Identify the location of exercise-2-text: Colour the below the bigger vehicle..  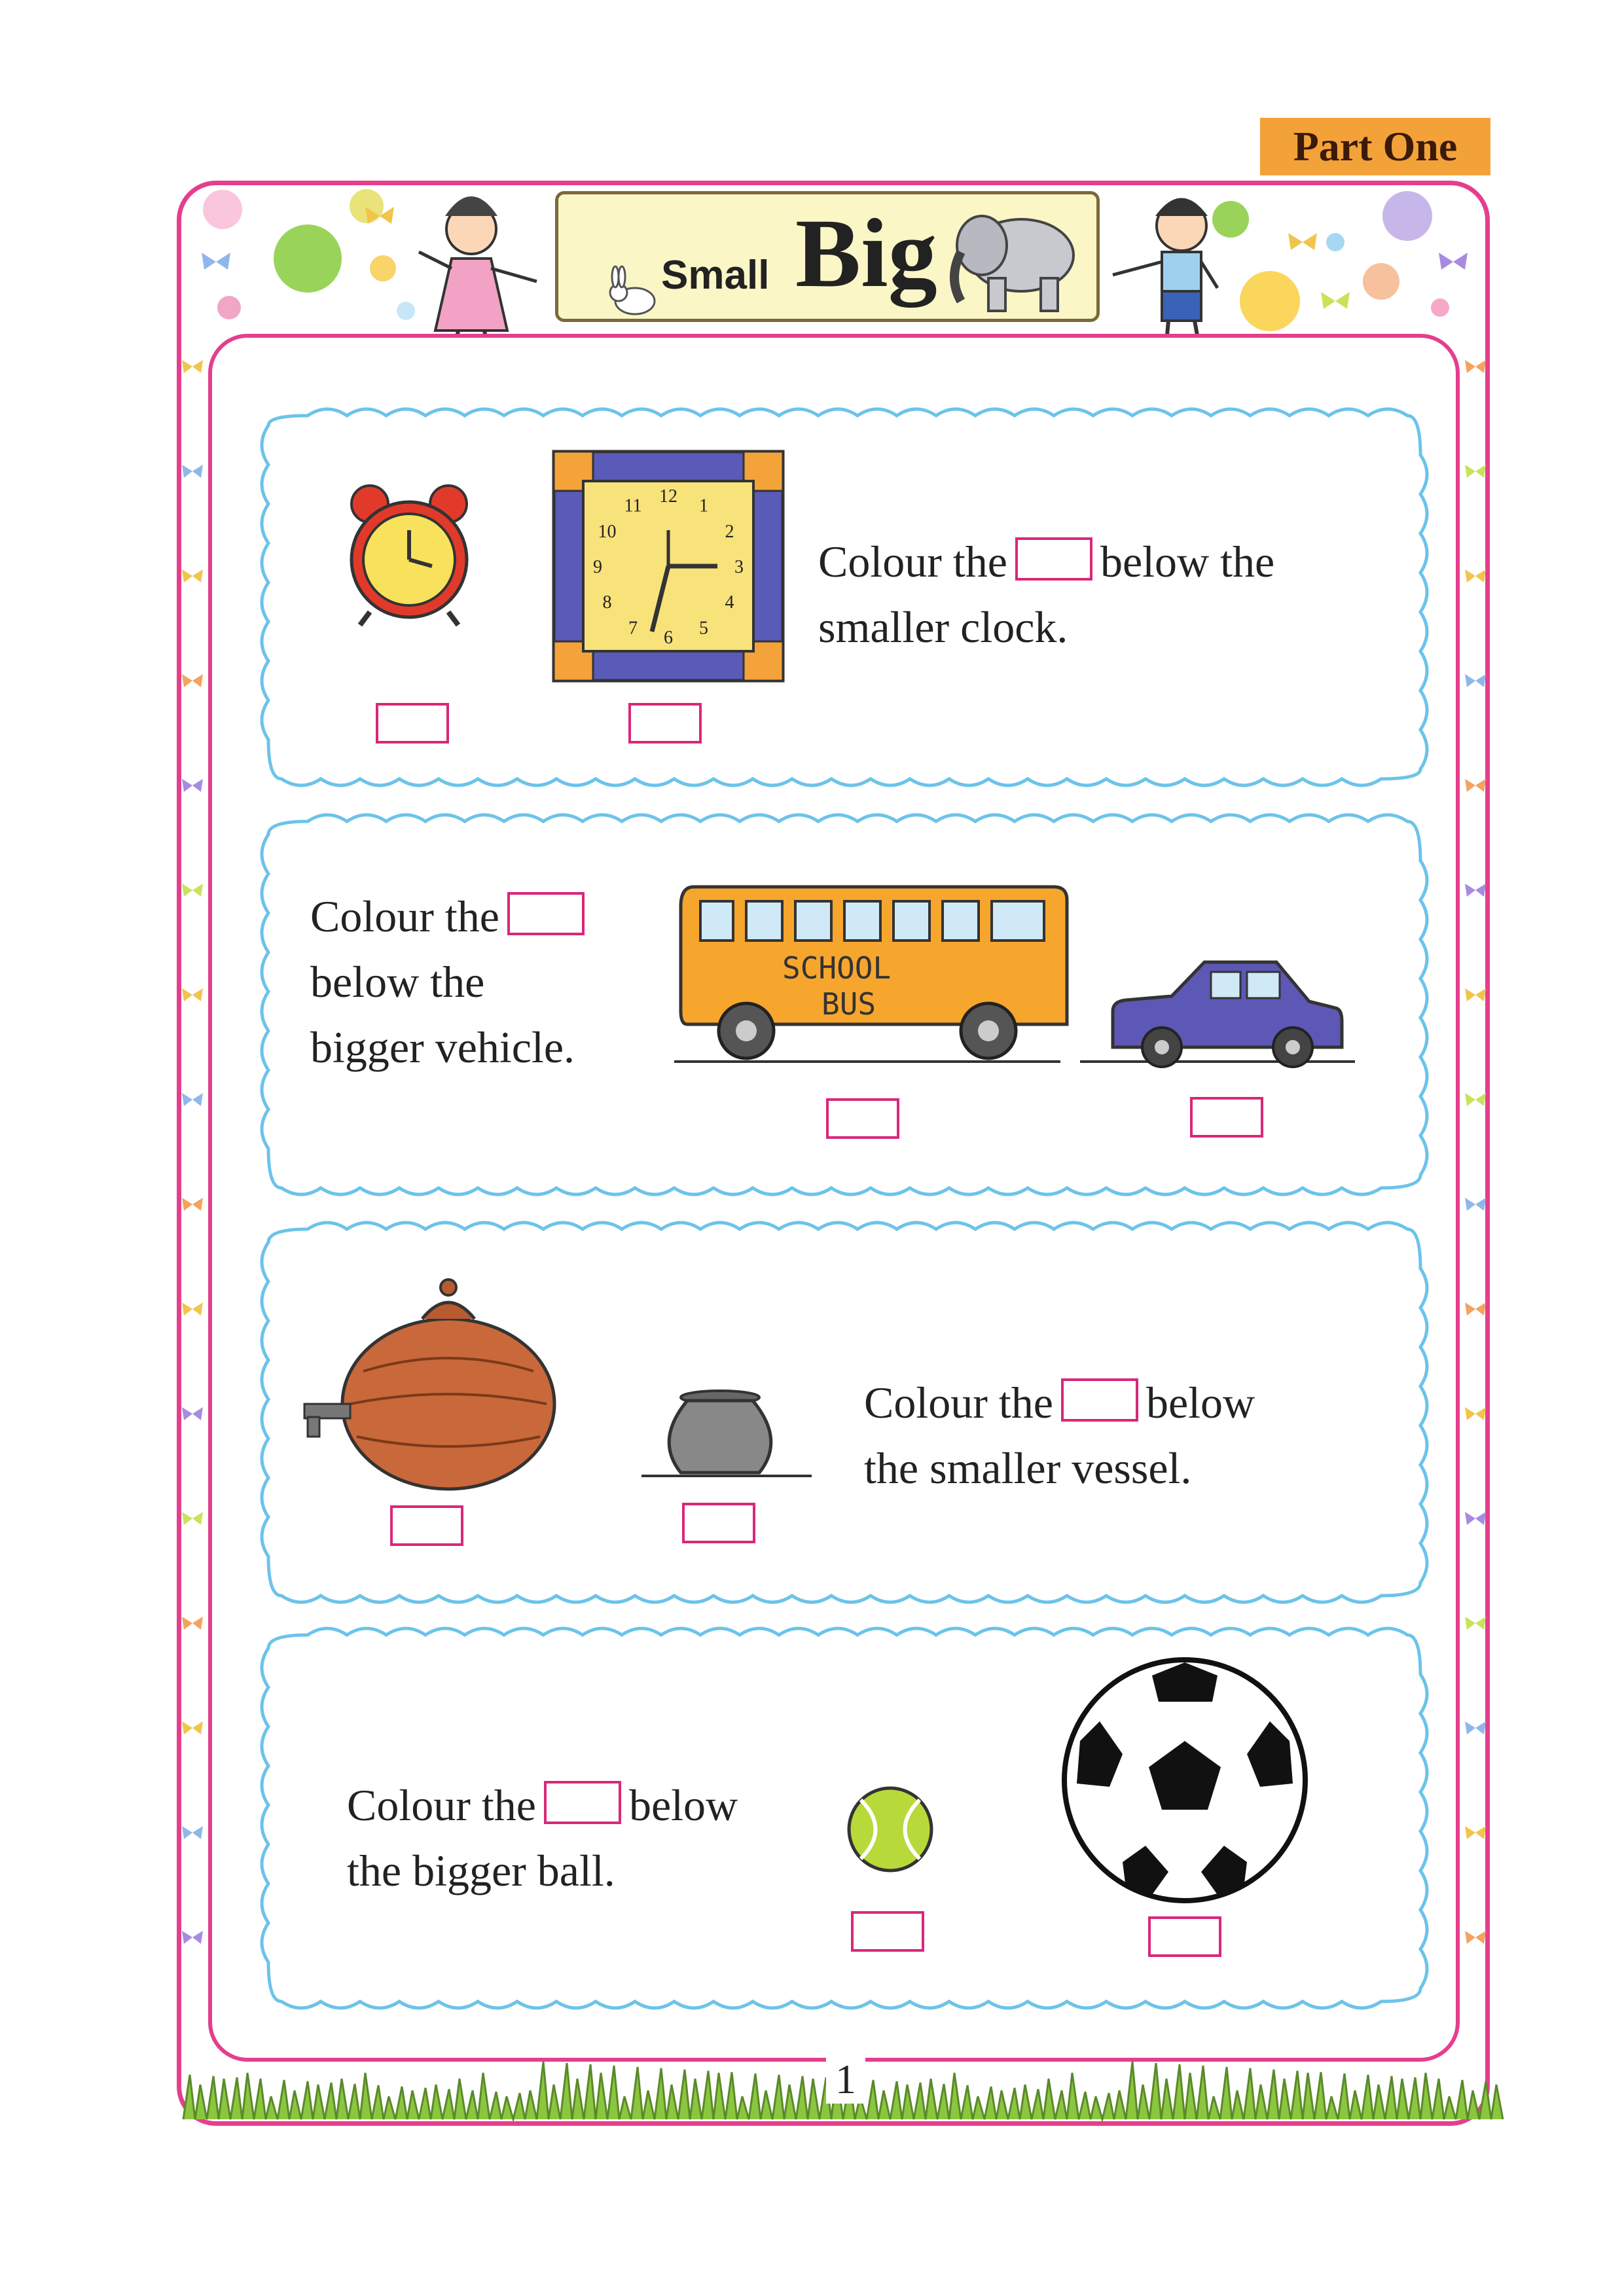
(451, 982).